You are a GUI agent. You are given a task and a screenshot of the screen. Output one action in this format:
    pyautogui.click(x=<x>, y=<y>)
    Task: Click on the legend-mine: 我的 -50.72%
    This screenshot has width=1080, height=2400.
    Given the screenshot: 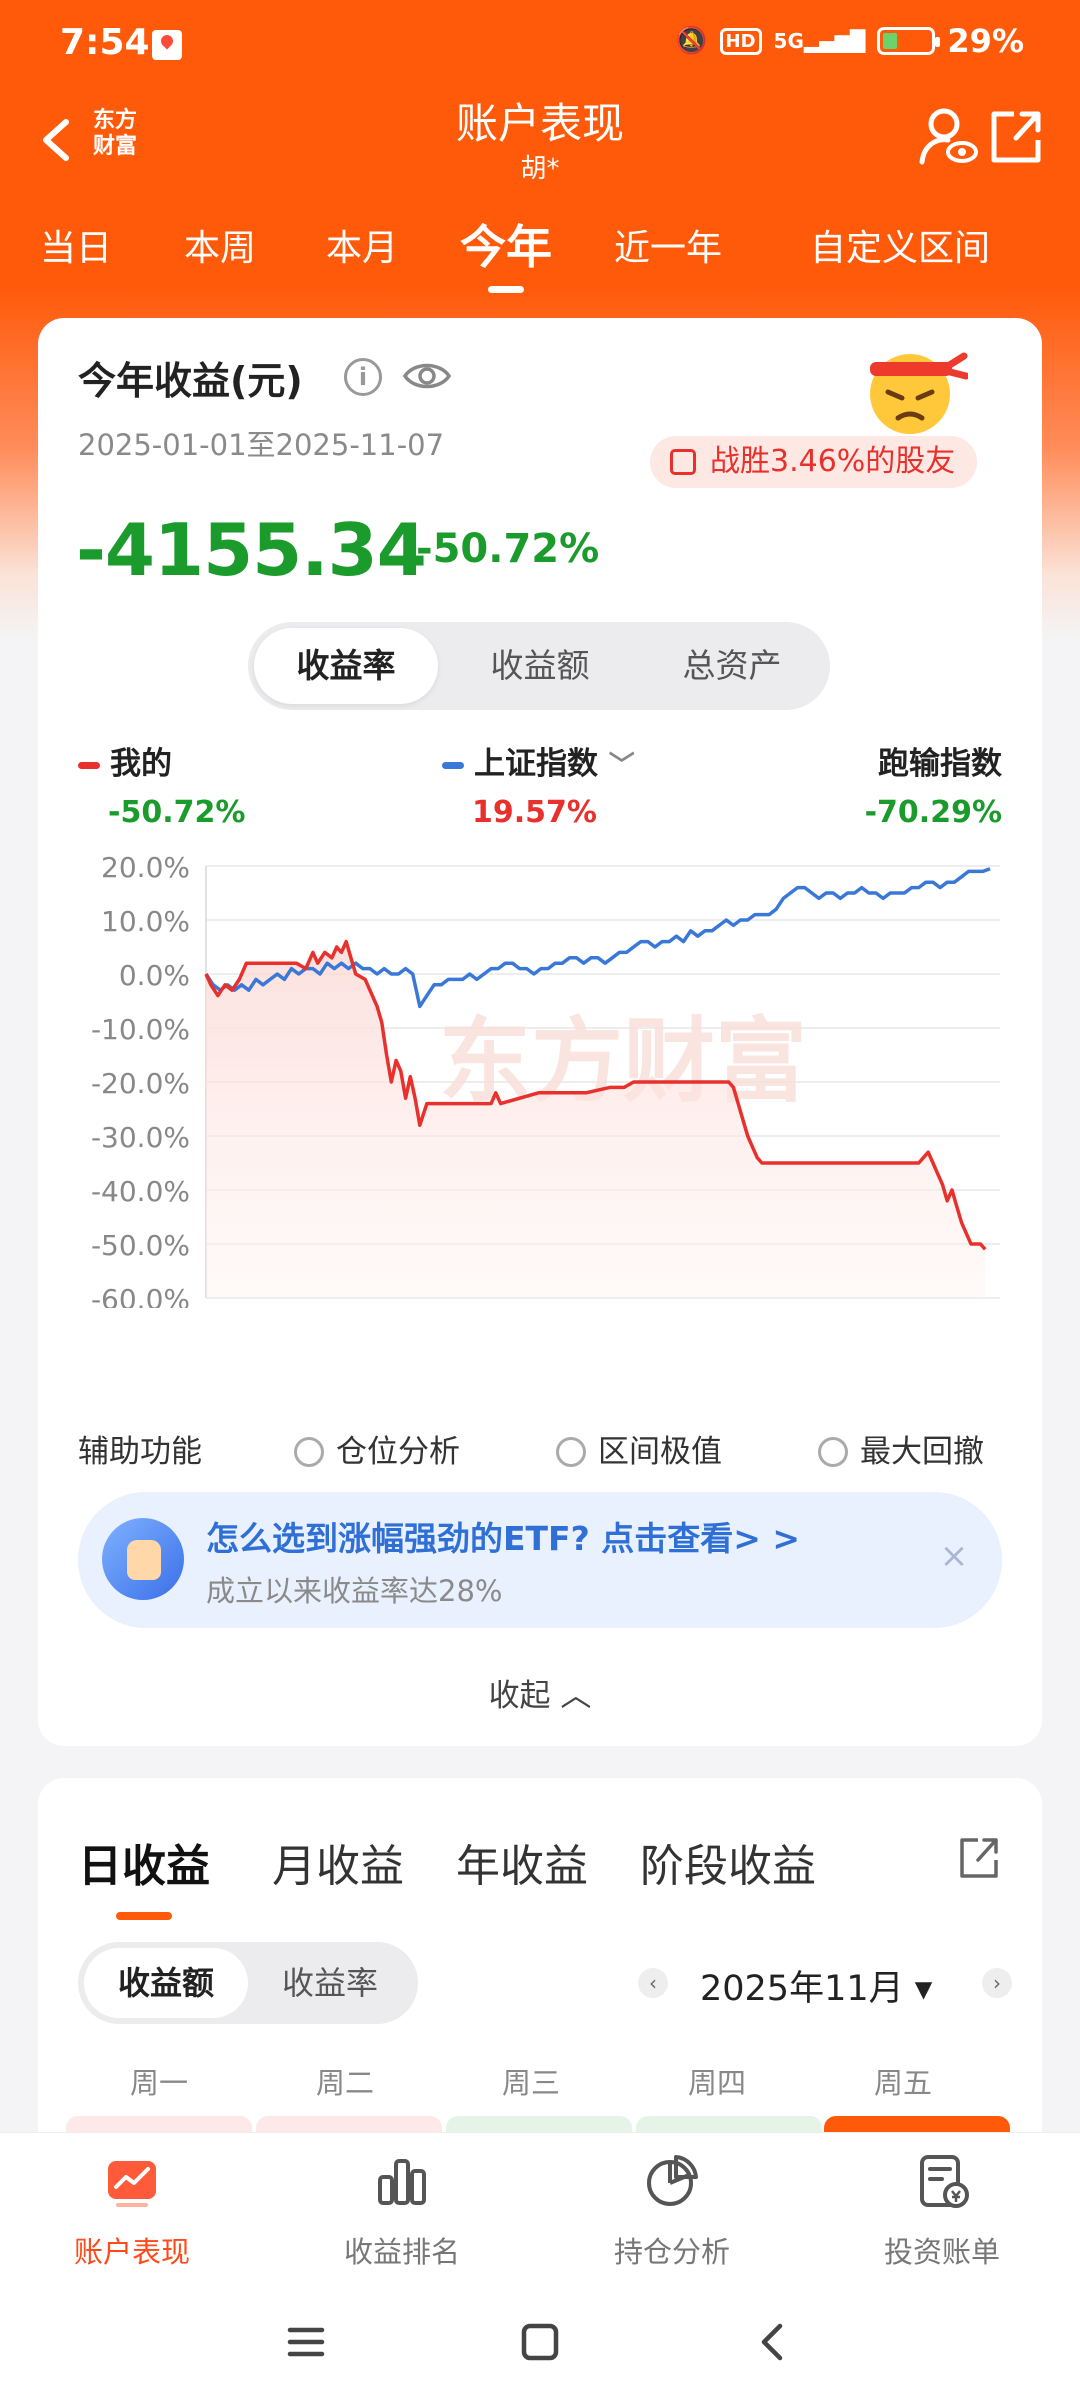 What is the action you would take?
    pyautogui.click(x=161, y=784)
    